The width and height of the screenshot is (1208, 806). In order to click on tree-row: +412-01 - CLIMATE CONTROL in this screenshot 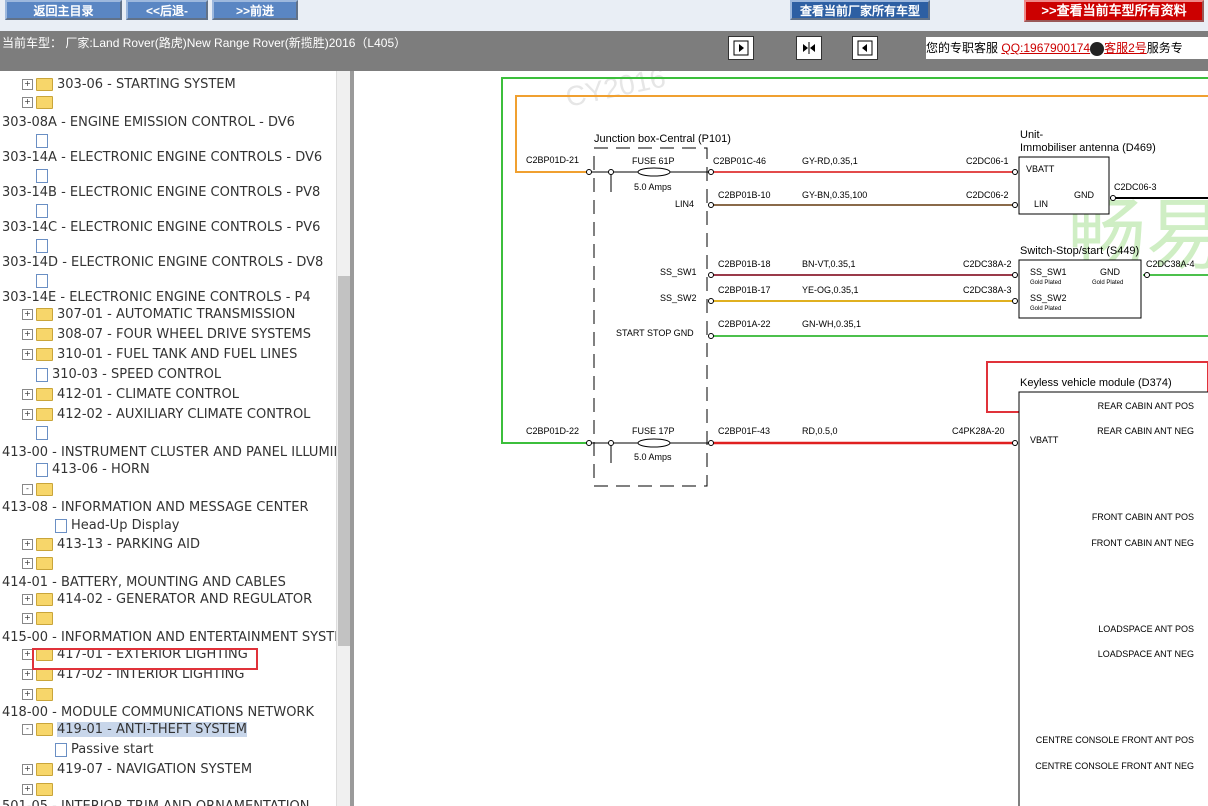, I will do `click(130, 395)`.